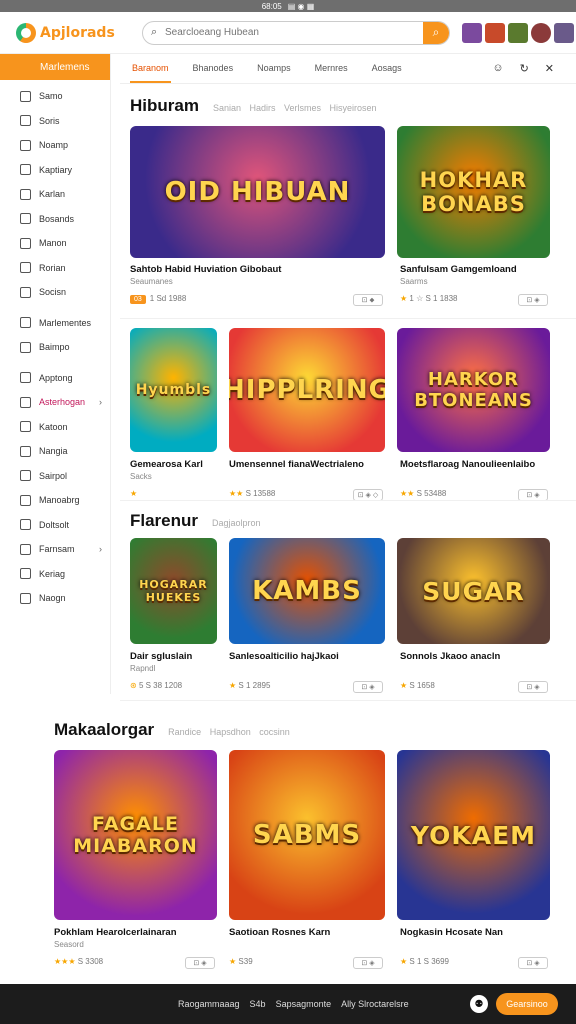 This screenshot has height=1024, width=576. What do you see at coordinates (429, 298) in the screenshot?
I see `game-card-meta: ★ 1 ☆ S 1 1838` at bounding box center [429, 298].